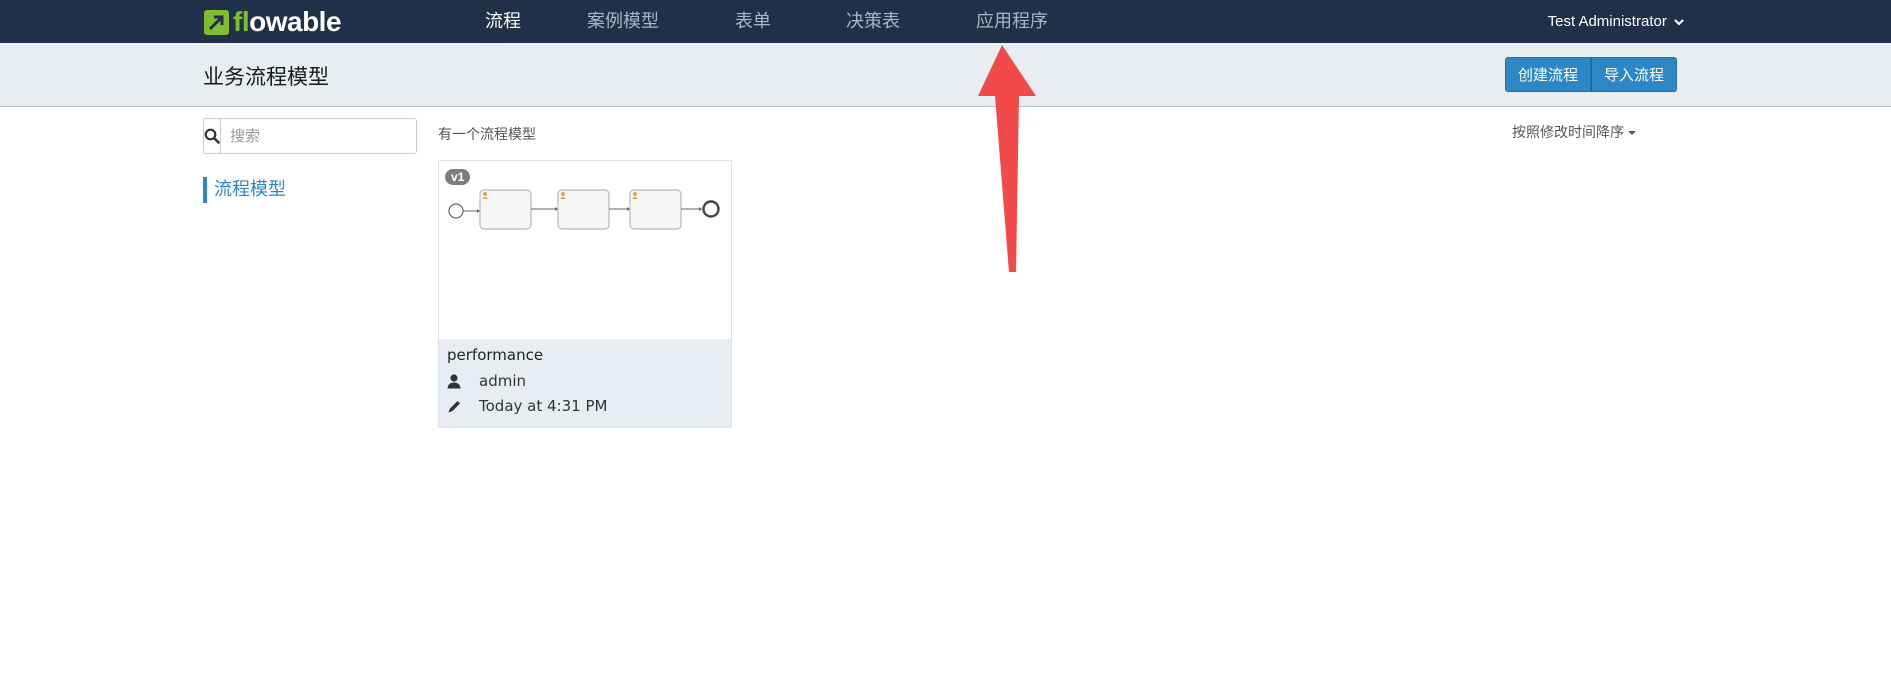  What do you see at coordinates (487, 135) in the screenshot?
I see `model-count-text: 有一个流程模型` at bounding box center [487, 135].